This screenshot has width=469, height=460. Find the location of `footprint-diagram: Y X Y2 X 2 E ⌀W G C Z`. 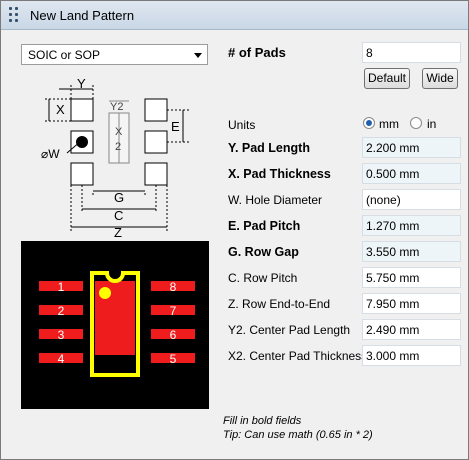

footprint-diagram: Y X Y2 X 2 E ⌀W G C Z is located at coordinates (115, 159).